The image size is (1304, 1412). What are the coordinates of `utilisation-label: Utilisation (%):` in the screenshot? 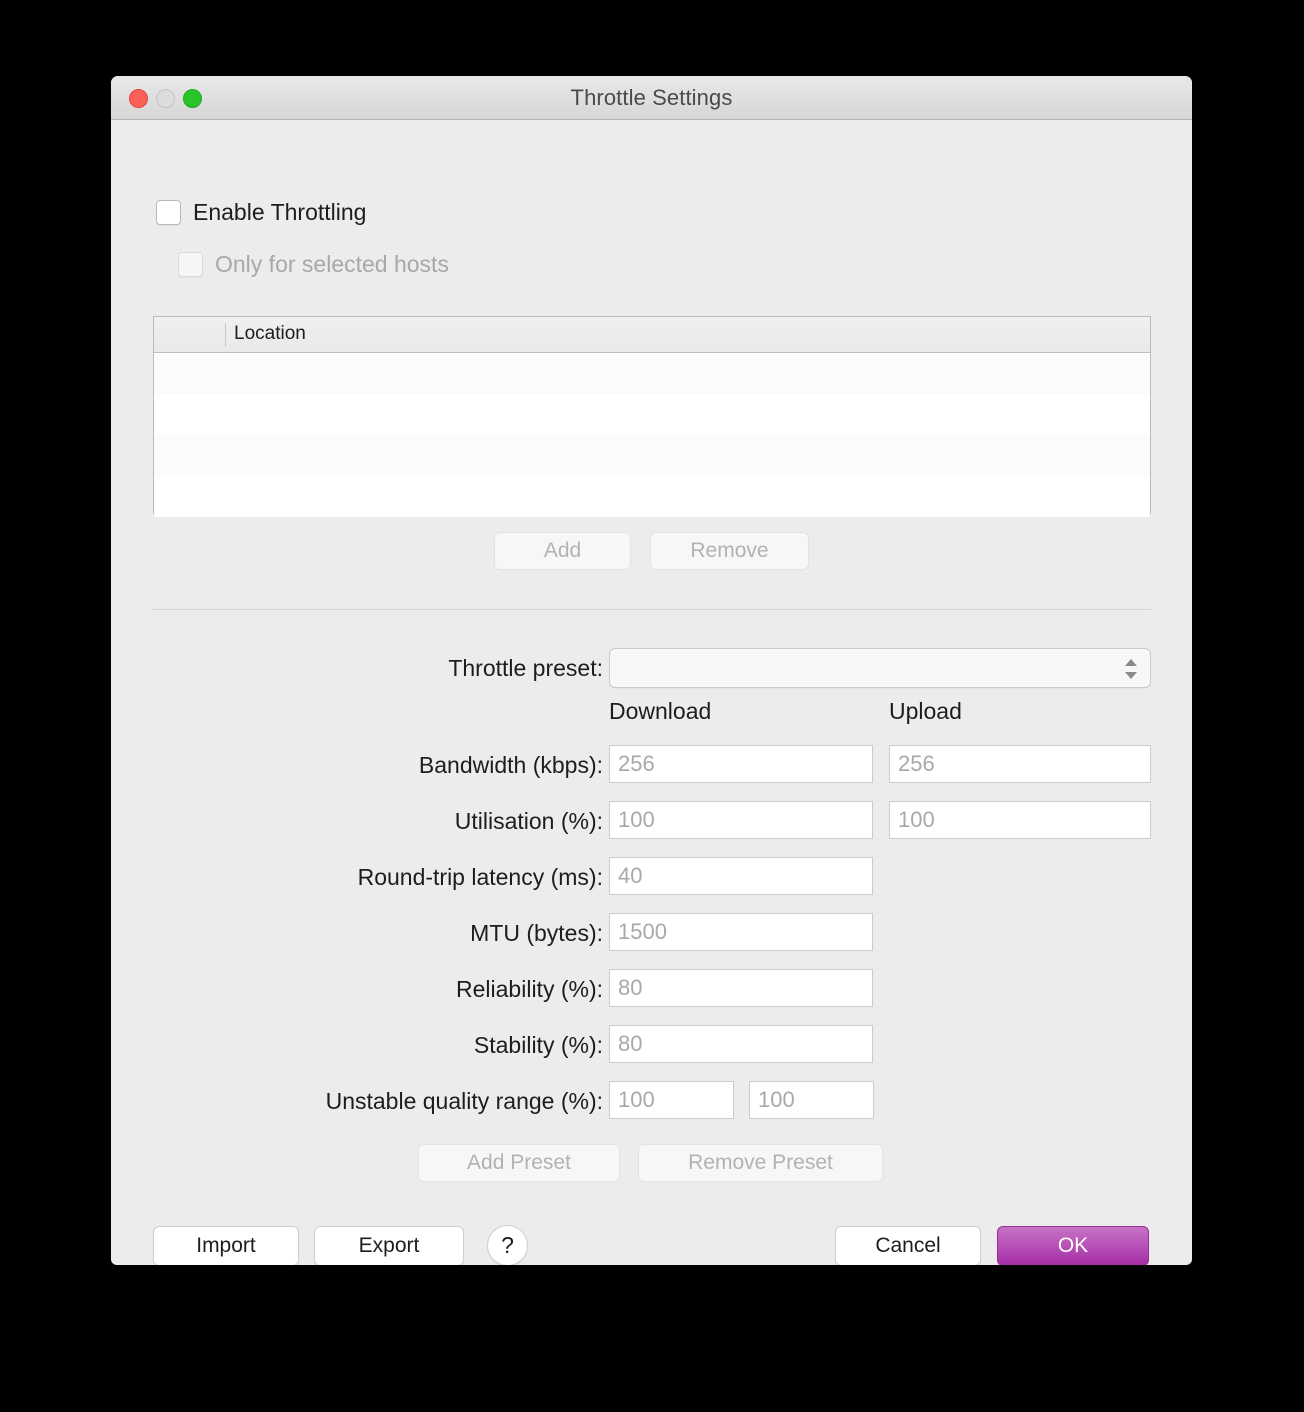 It's located at (528, 821).